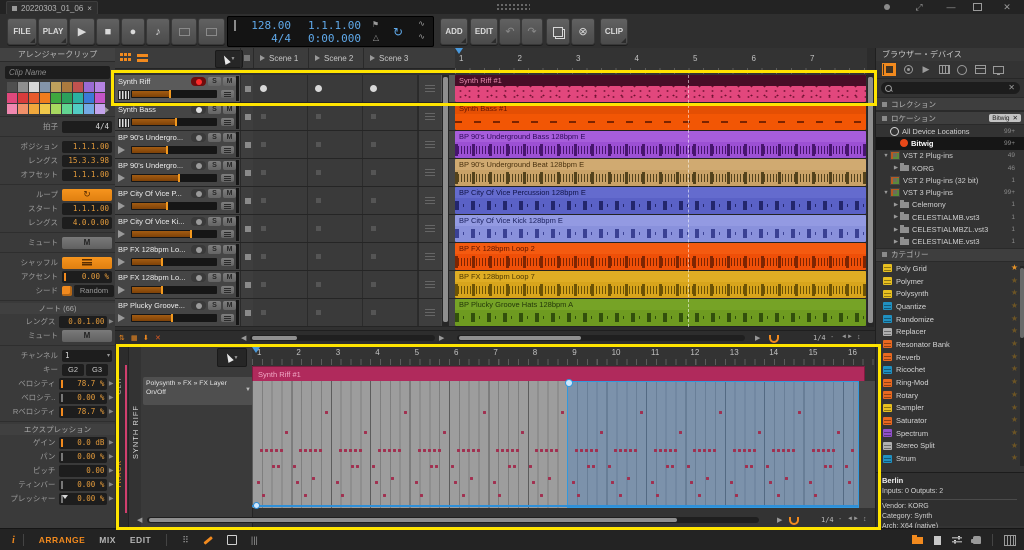  What do you see at coordinates (285, 285) in the screenshot?
I see `track-row: BP FX 128bpm Lo... S M` at bounding box center [285, 285].